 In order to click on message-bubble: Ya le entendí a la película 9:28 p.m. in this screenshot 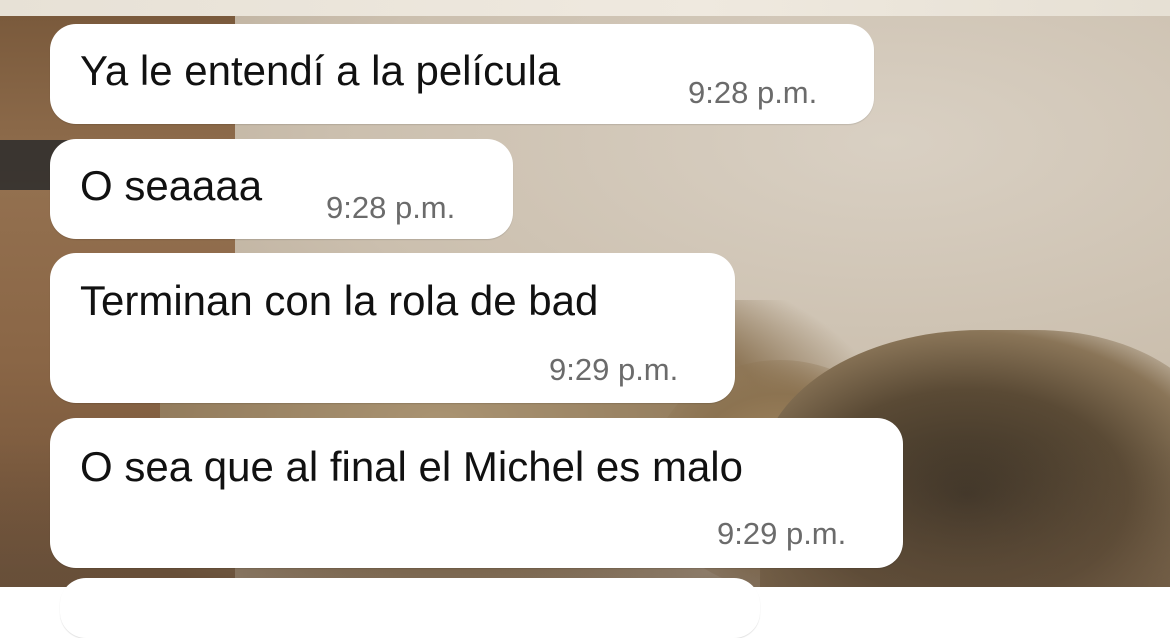, I will do `click(462, 74)`.